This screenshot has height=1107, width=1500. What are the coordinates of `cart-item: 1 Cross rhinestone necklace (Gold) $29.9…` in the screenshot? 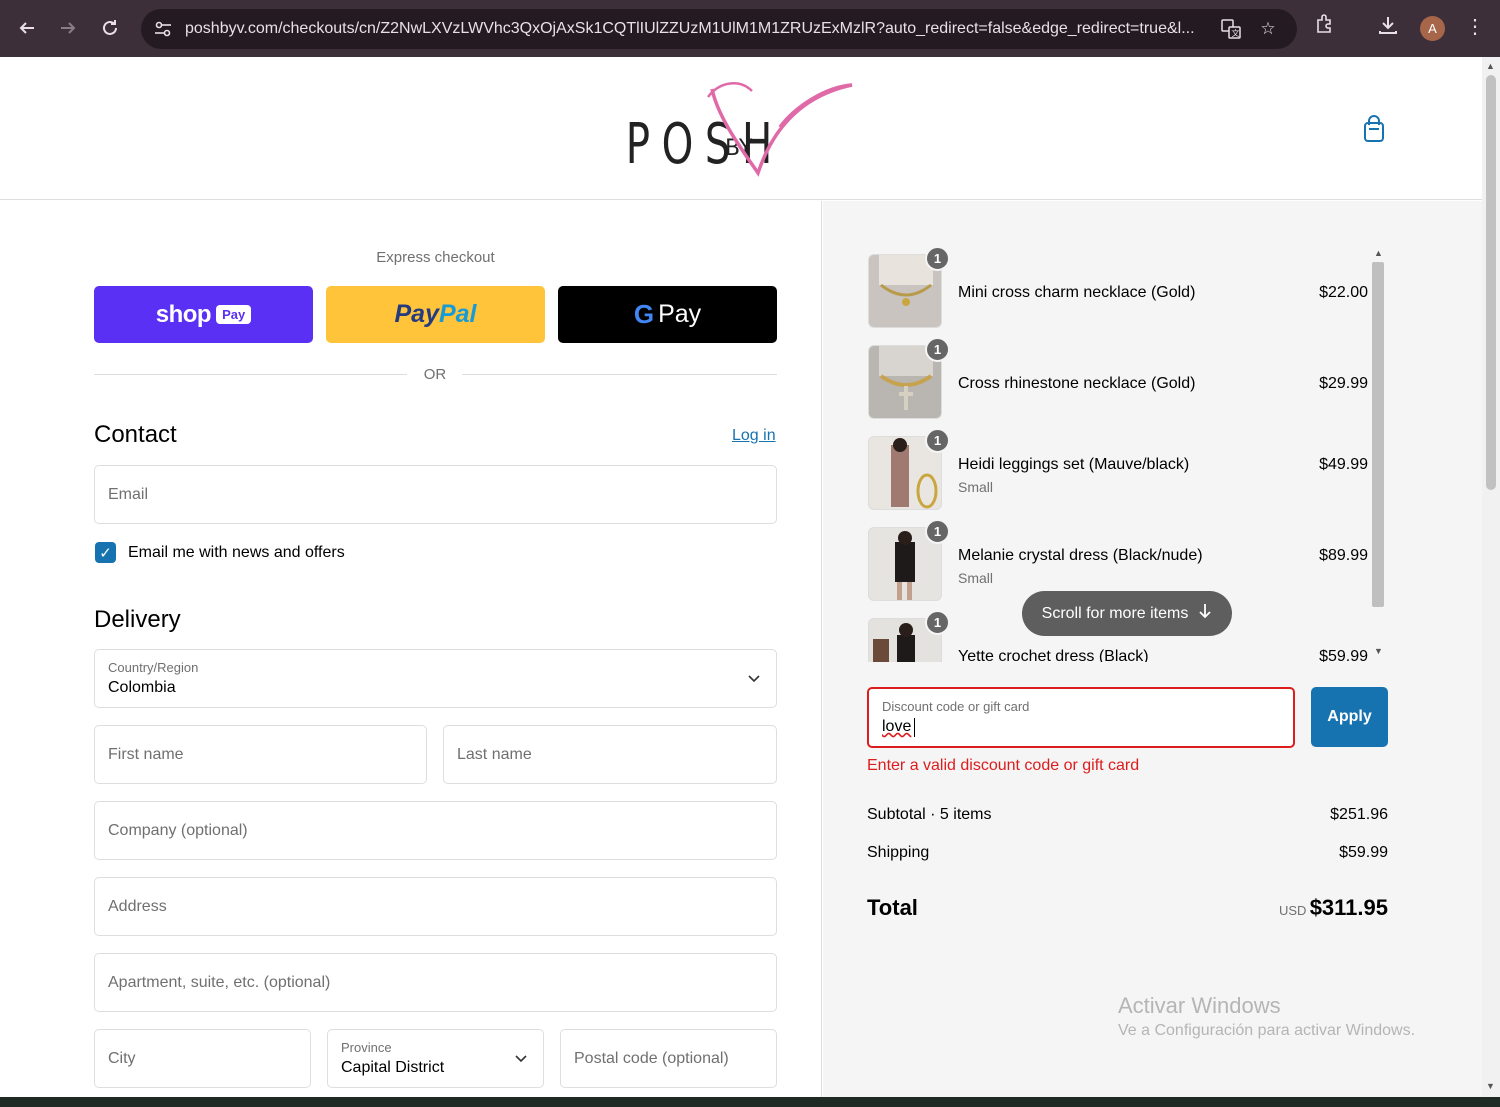 It's located at (1118, 378).